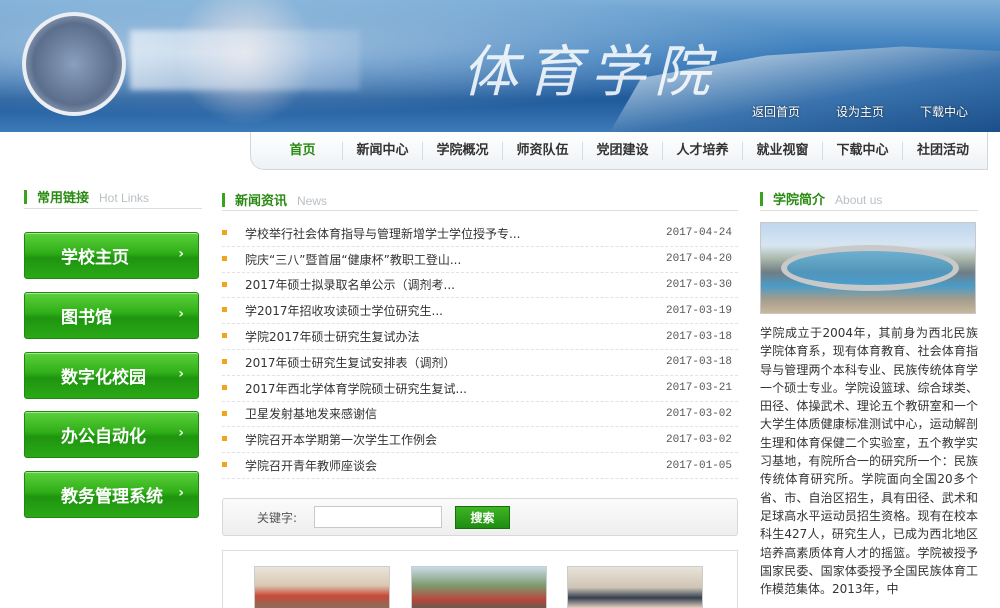 The height and width of the screenshot is (608, 1000). I want to click on news-item-title: 学院召开本学期第一次学生工作例会, so click(341, 440).